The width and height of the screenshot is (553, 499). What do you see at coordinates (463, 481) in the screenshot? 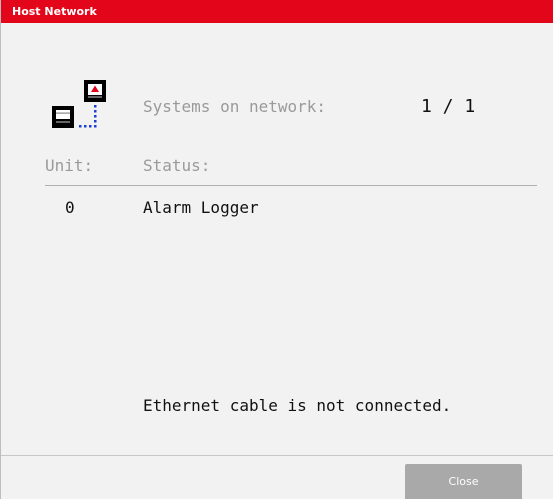
I see `close-button: Close` at bounding box center [463, 481].